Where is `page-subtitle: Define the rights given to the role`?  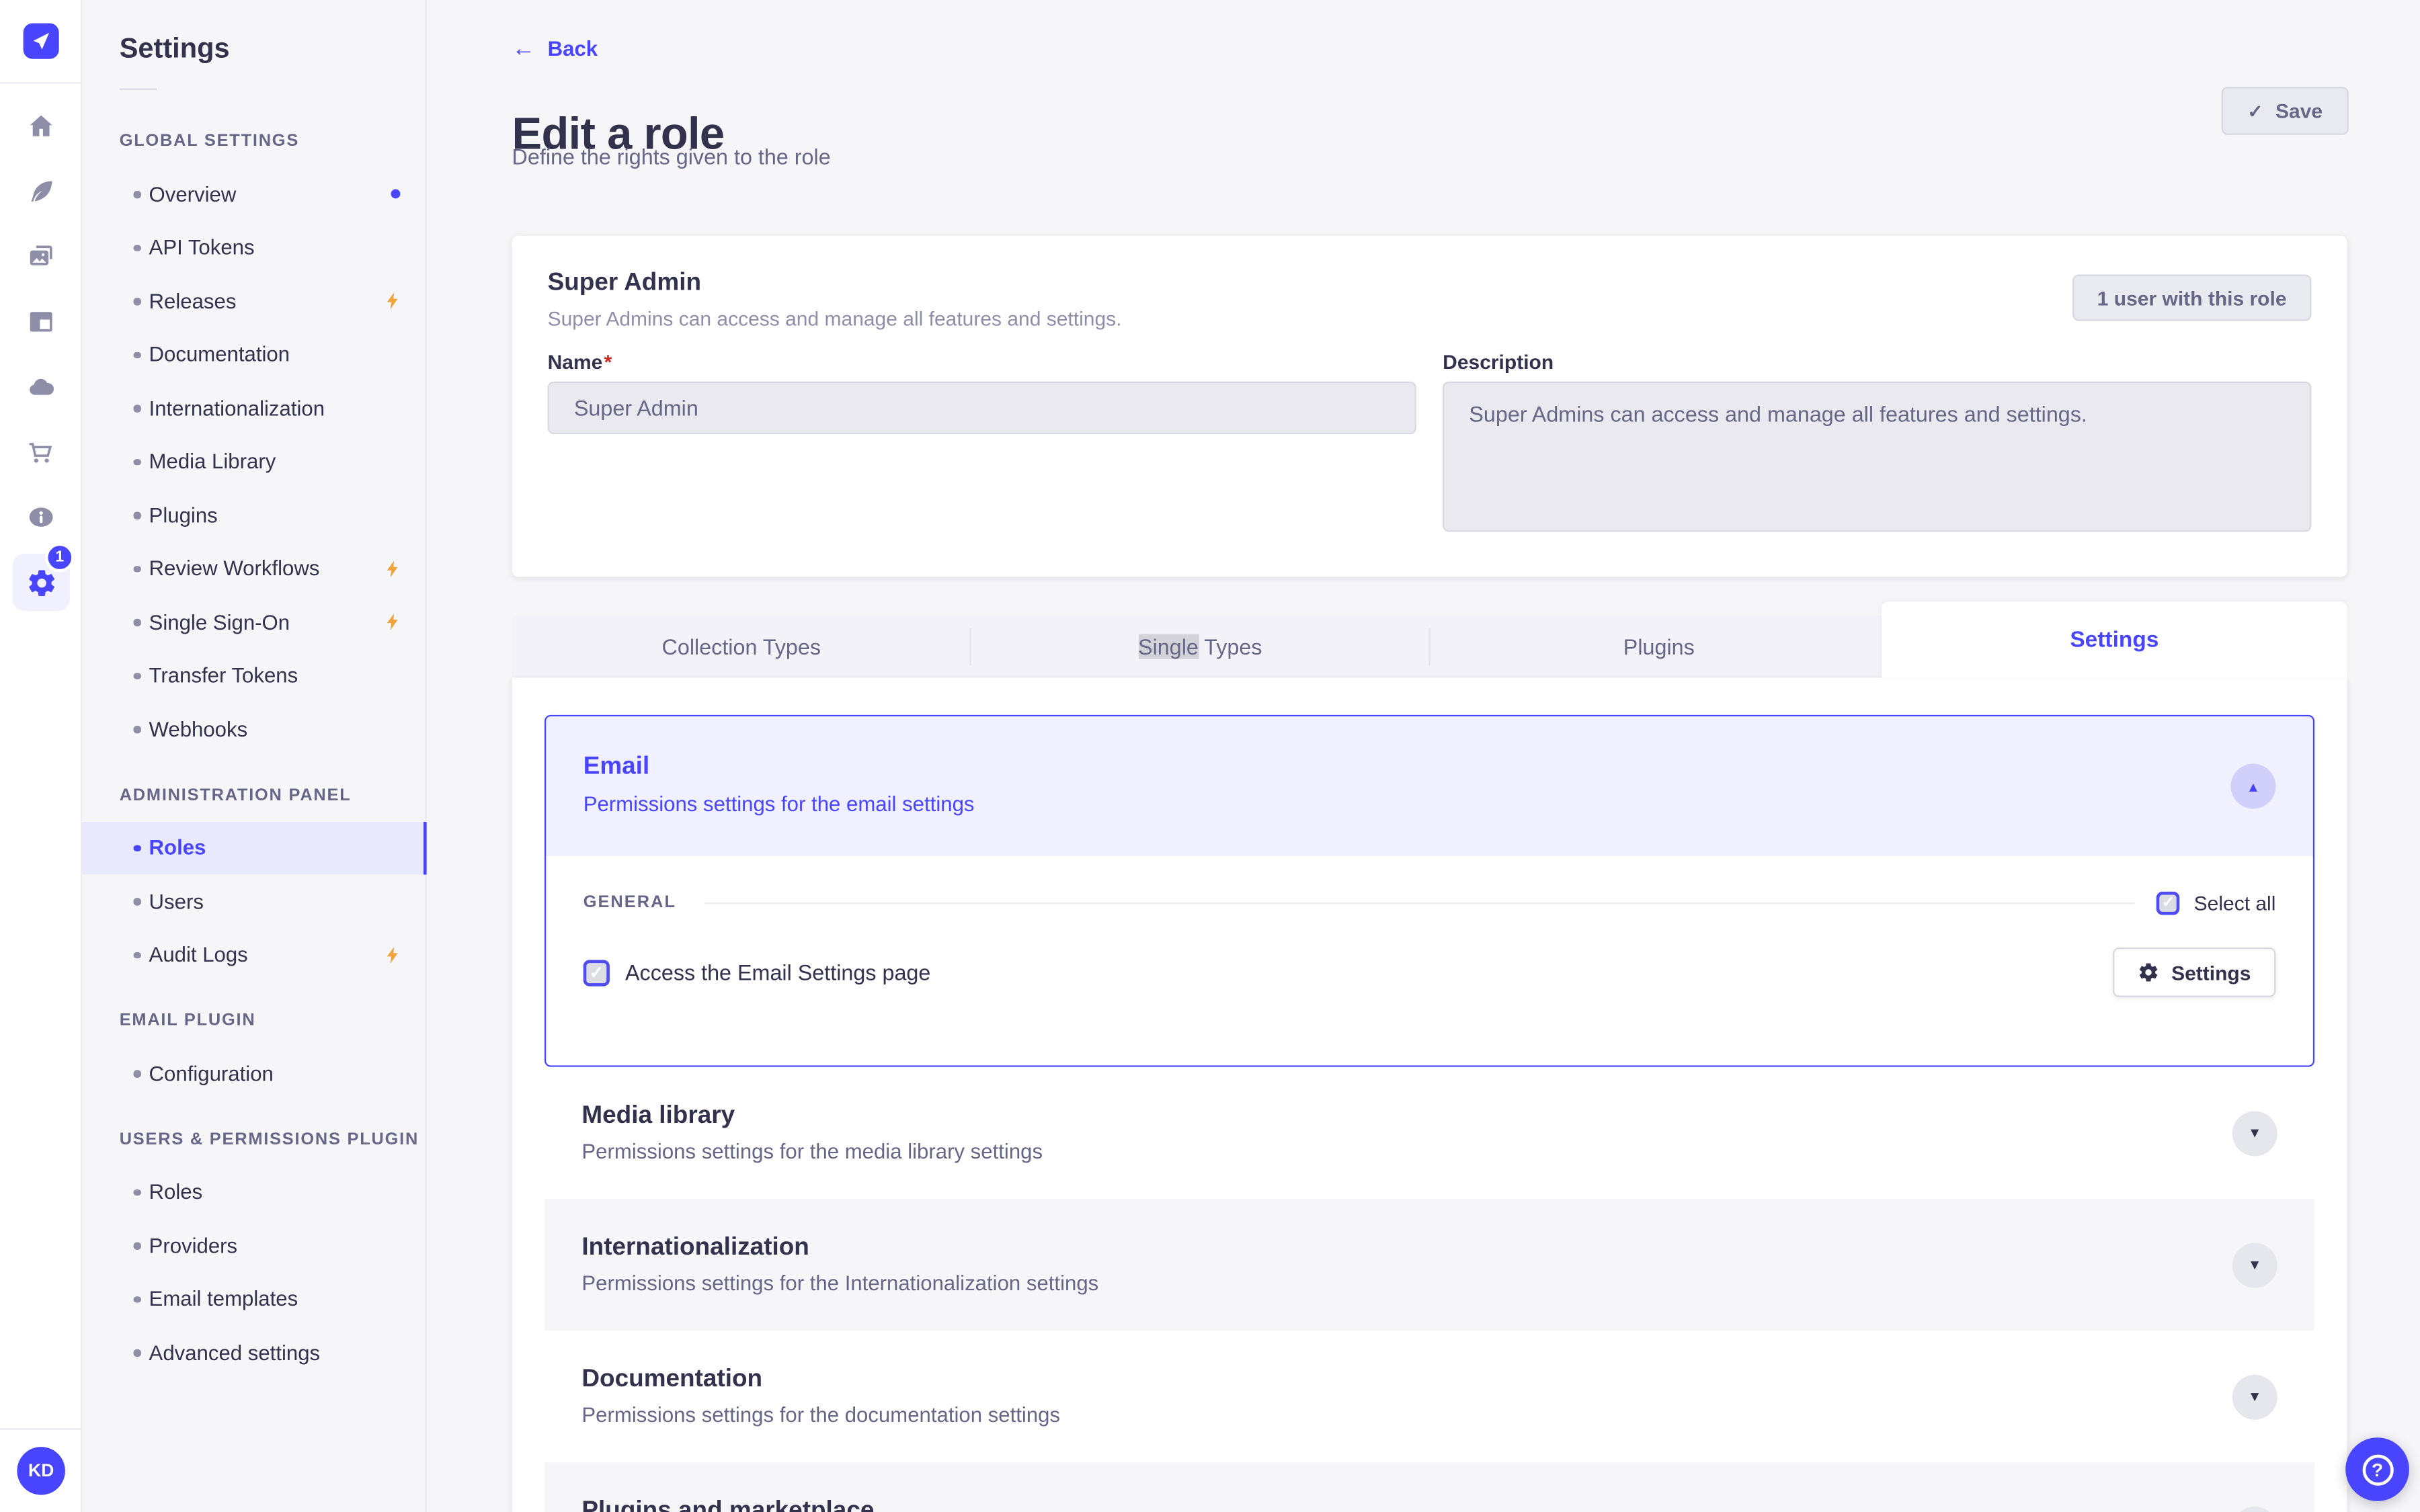 page-subtitle: Define the rights given to the role is located at coordinates (671, 156).